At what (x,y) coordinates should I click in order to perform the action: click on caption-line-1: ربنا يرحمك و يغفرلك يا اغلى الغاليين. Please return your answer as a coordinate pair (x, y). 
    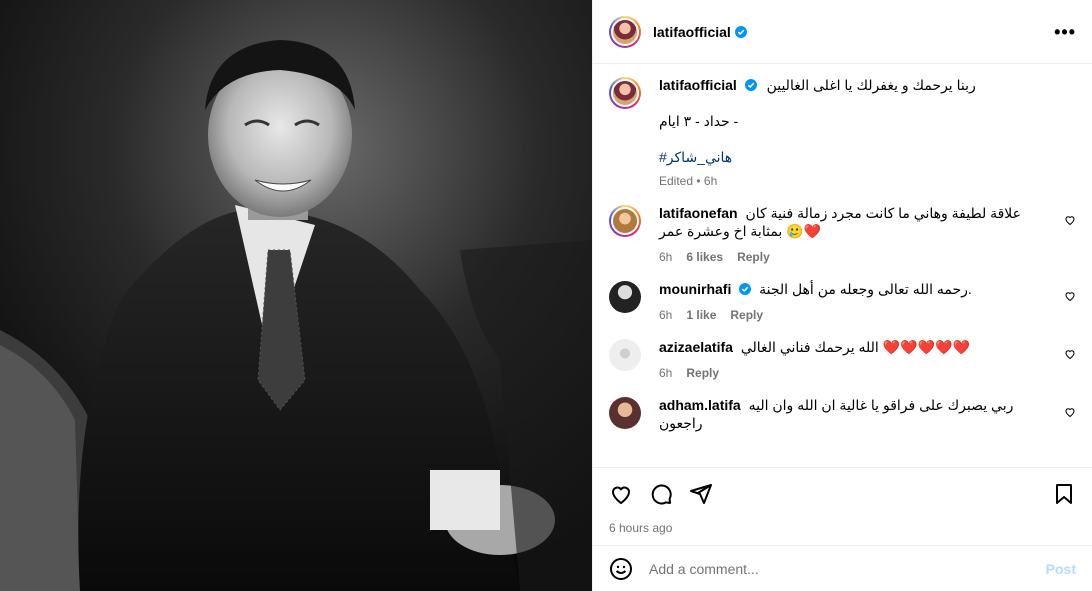
    Looking at the image, I should click on (871, 85).